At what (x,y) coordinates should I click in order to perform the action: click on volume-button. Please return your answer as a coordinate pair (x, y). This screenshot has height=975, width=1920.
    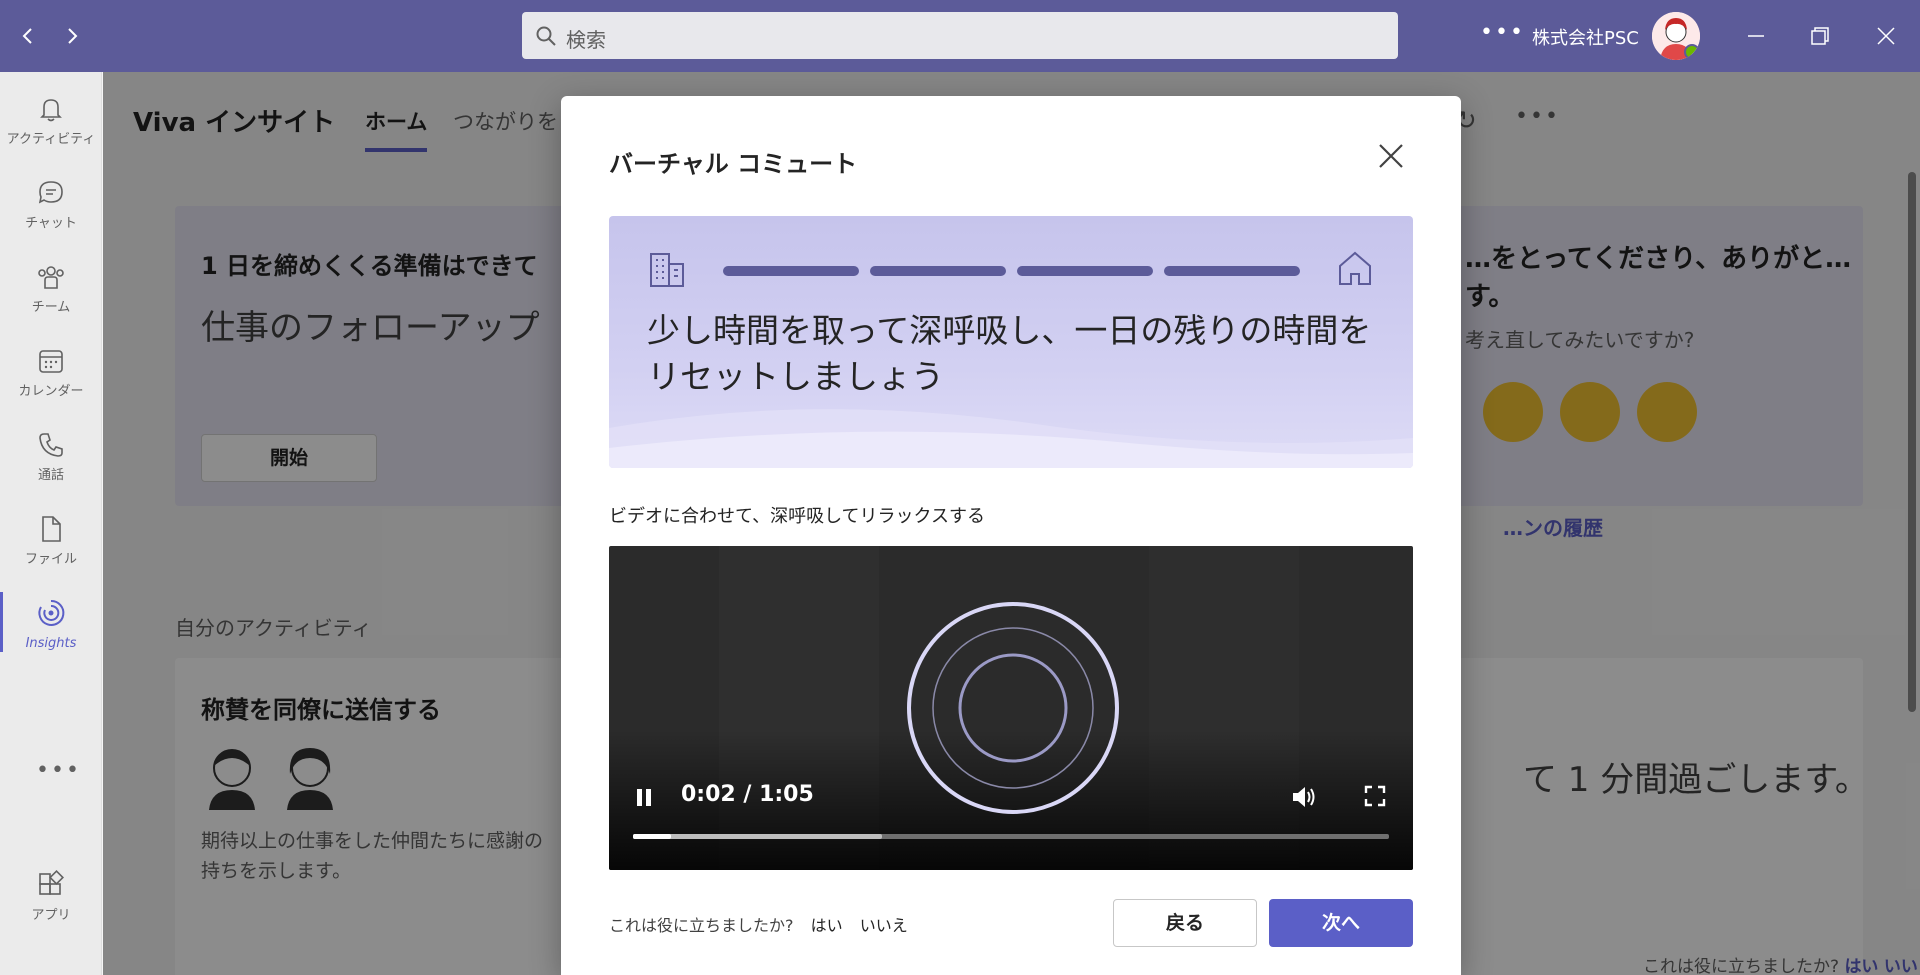
    Looking at the image, I should click on (1304, 799).